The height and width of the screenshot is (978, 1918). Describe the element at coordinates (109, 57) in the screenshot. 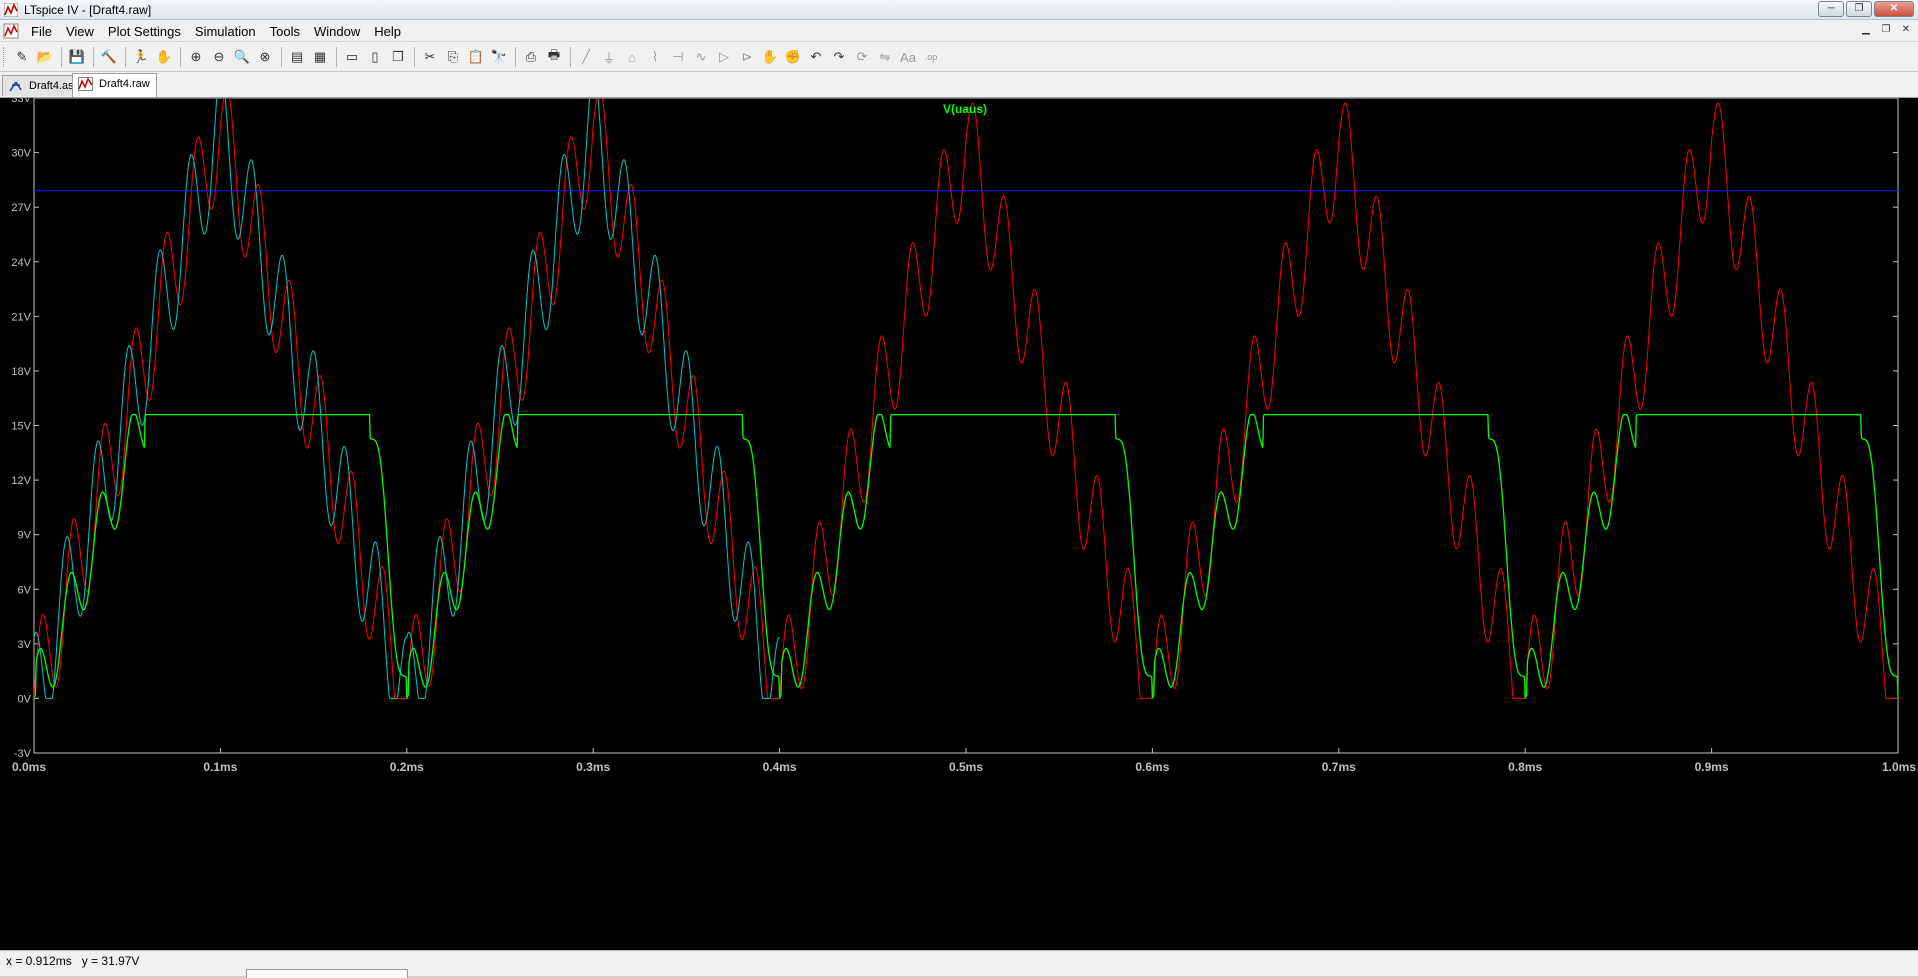

I see `control-panel-icon: 🔨` at that location.